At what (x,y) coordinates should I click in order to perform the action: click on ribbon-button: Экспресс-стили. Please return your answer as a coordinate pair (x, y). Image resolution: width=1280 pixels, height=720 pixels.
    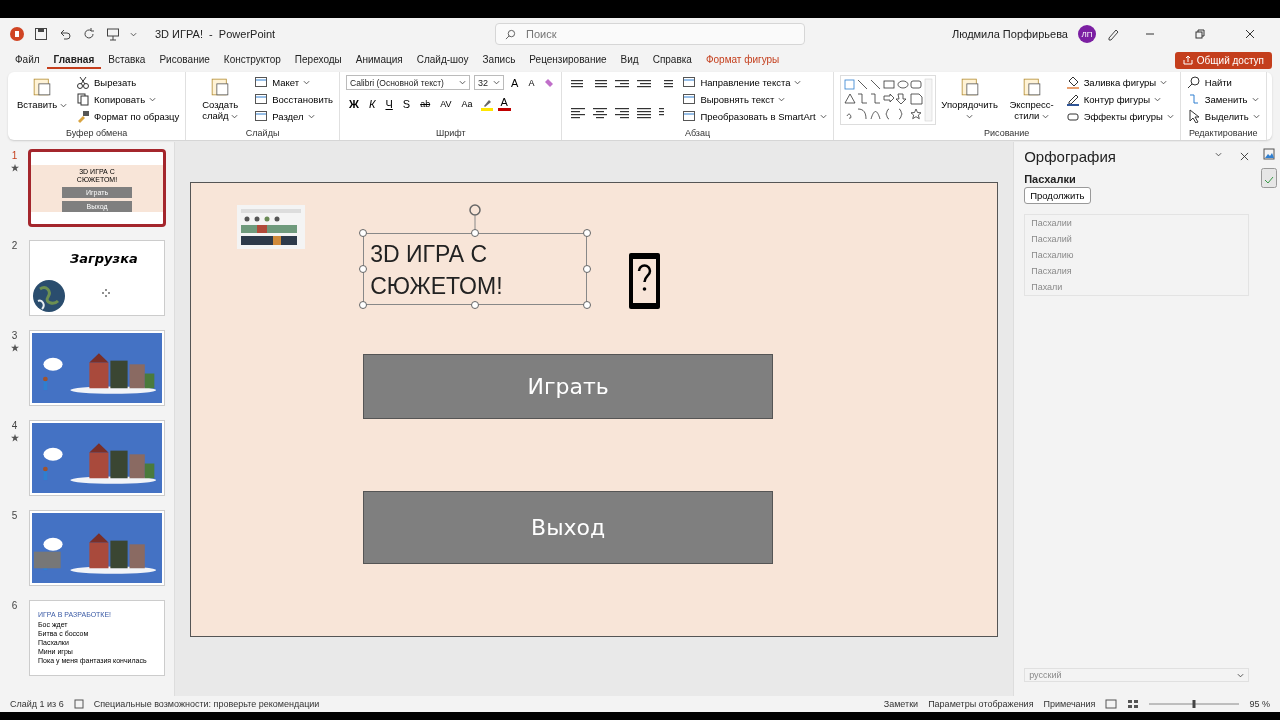
    Looking at the image, I should click on (1031, 101).